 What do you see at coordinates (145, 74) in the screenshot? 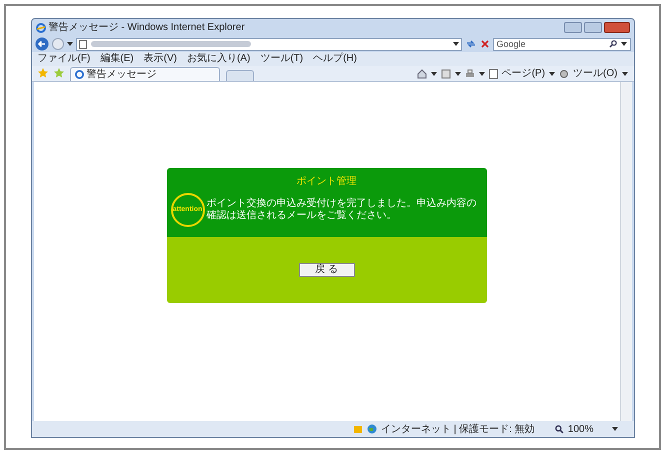
I see `browser-tab: 警告メッセージ` at bounding box center [145, 74].